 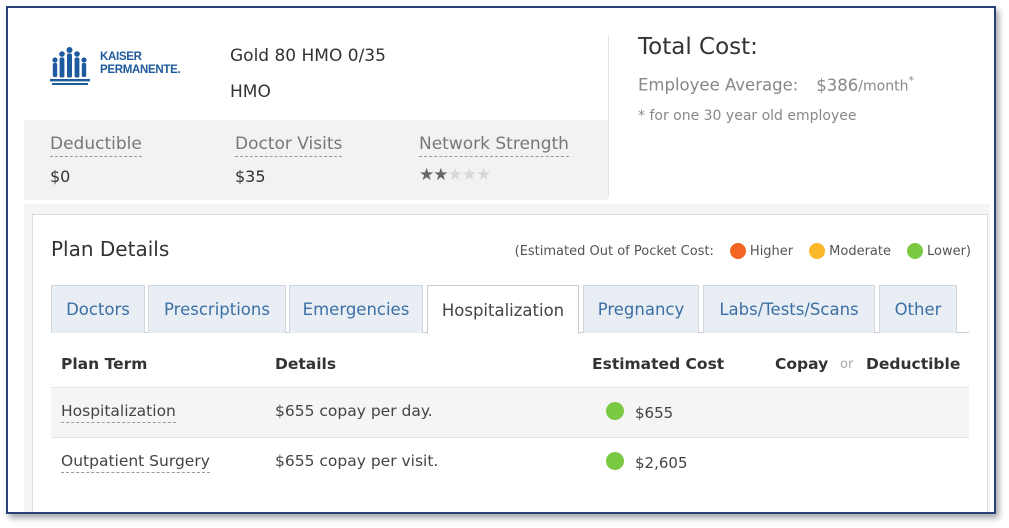 I want to click on legend-moderate: Moderate, so click(x=860, y=251).